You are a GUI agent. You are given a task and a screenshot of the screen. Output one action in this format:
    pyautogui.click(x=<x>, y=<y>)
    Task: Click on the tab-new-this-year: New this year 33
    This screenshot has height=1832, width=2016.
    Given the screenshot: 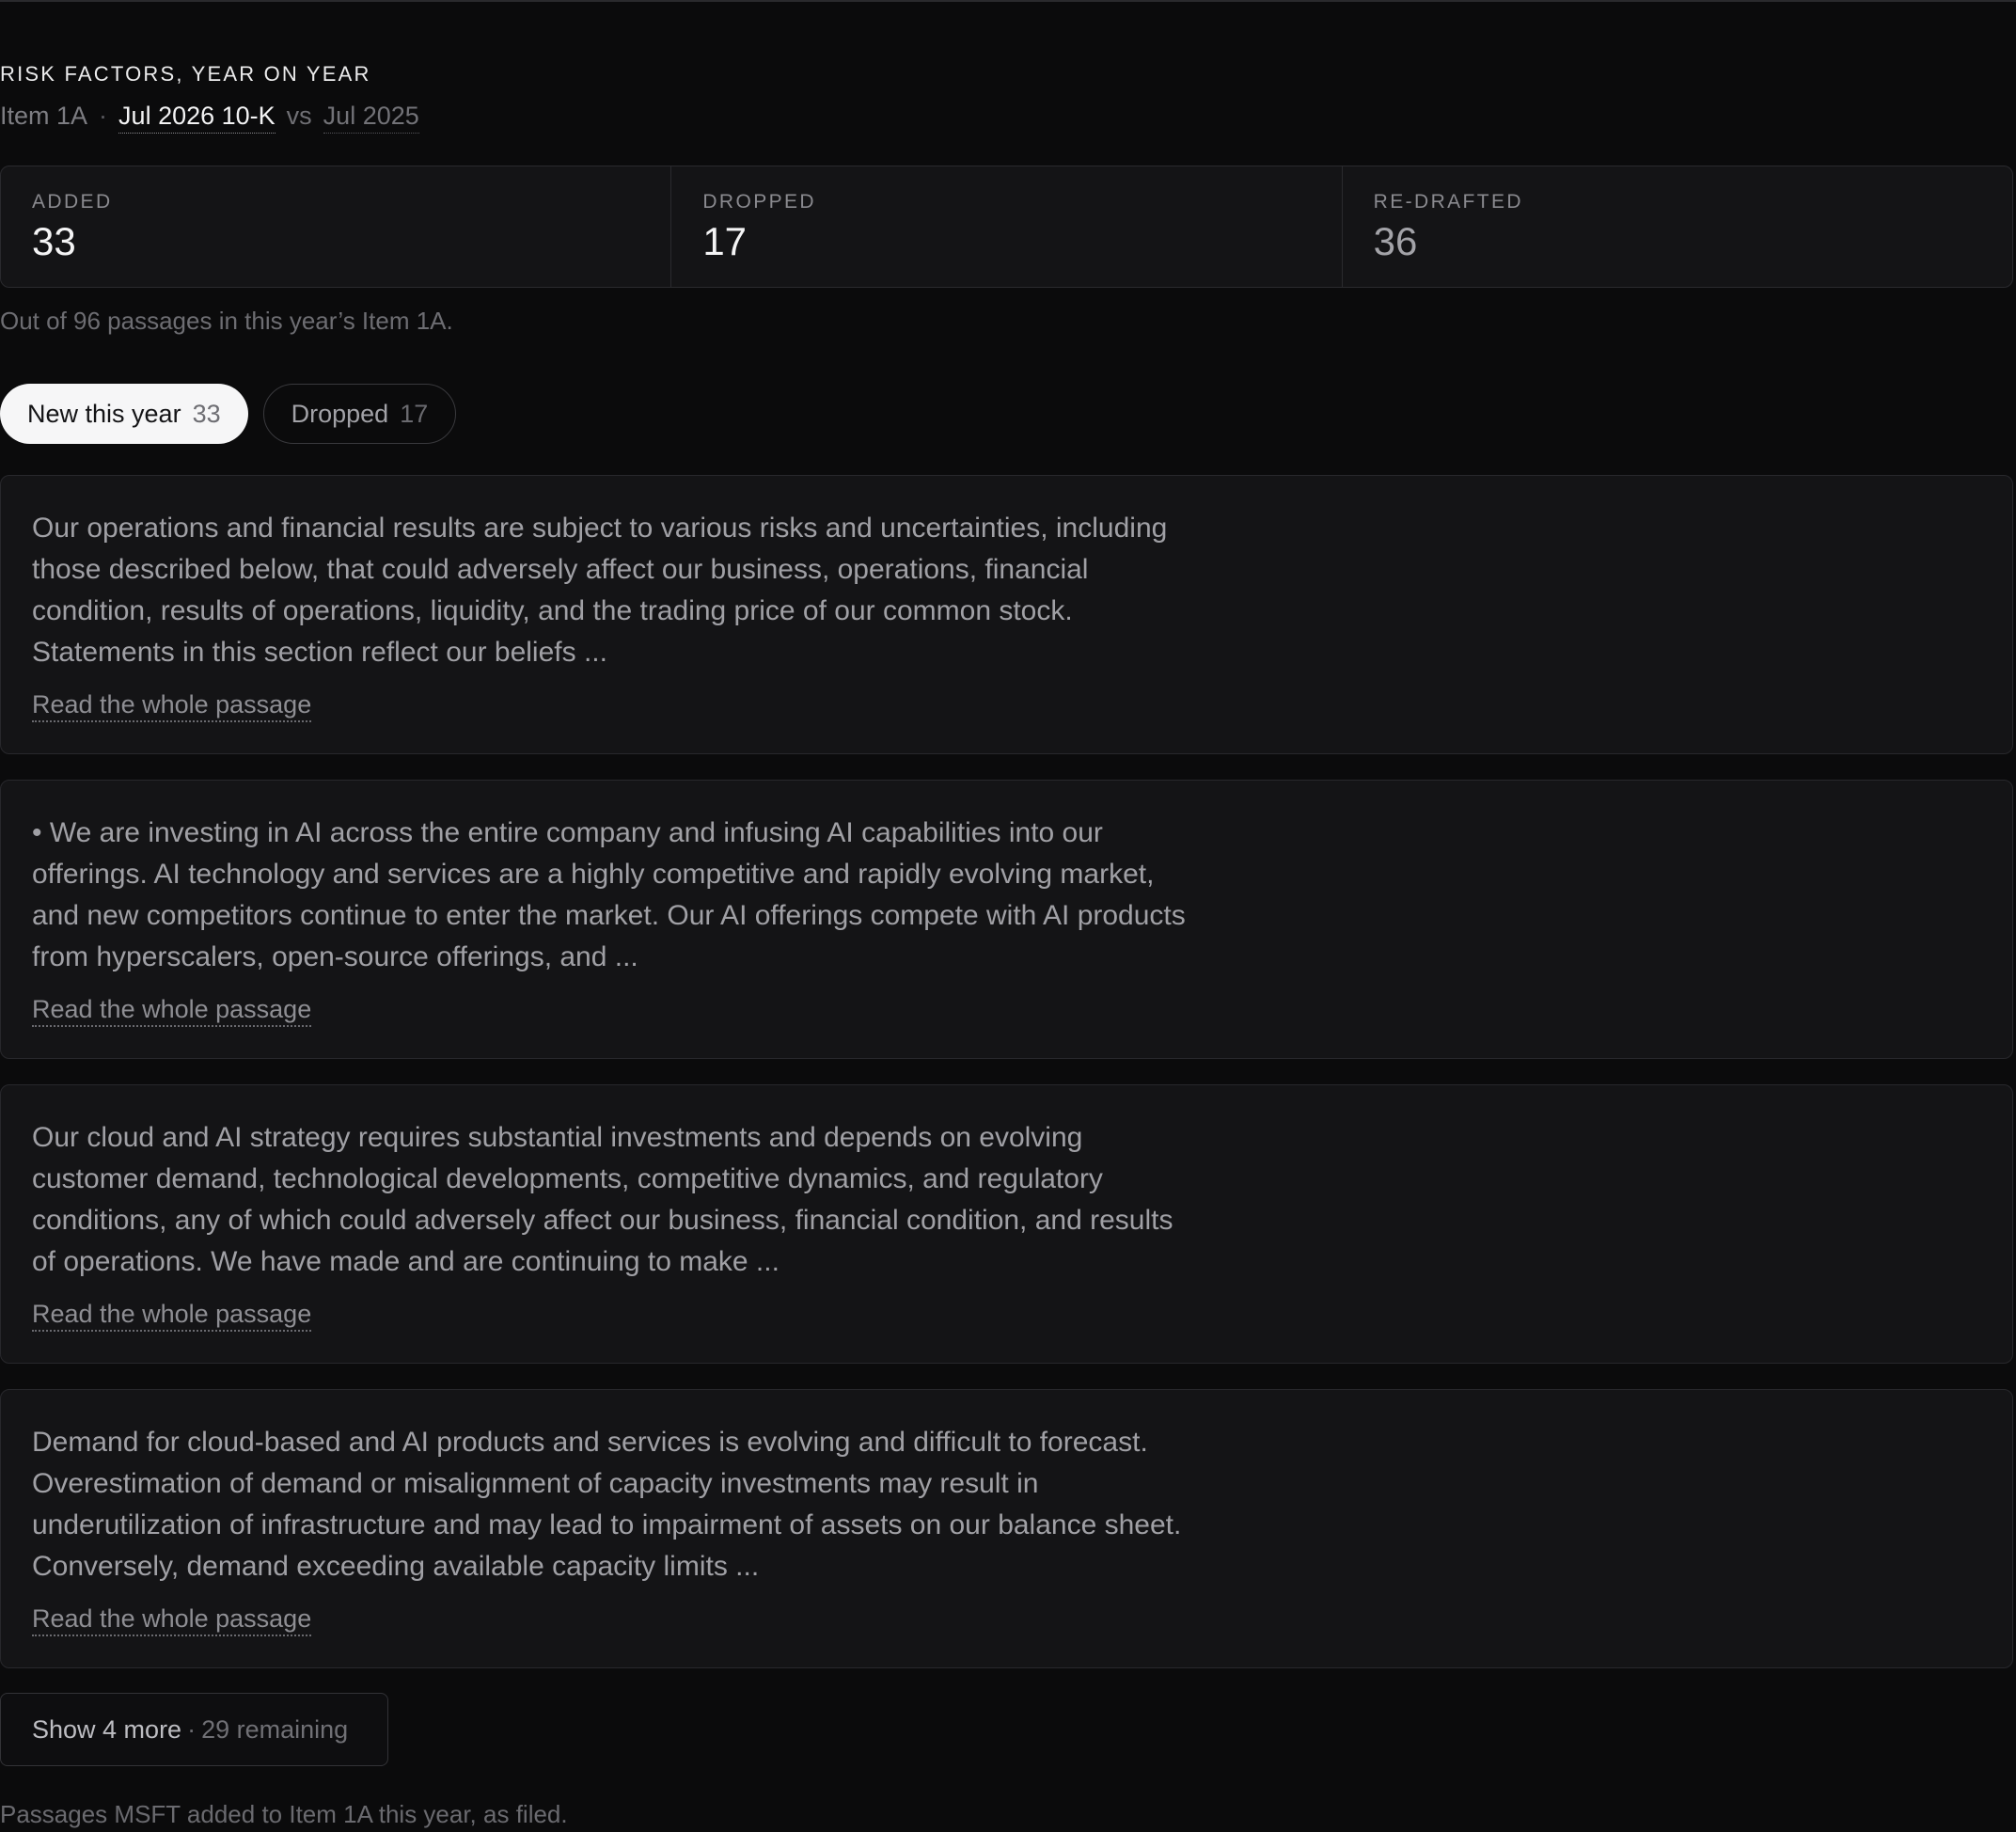 What is the action you would take?
    pyautogui.click(x=124, y=414)
    